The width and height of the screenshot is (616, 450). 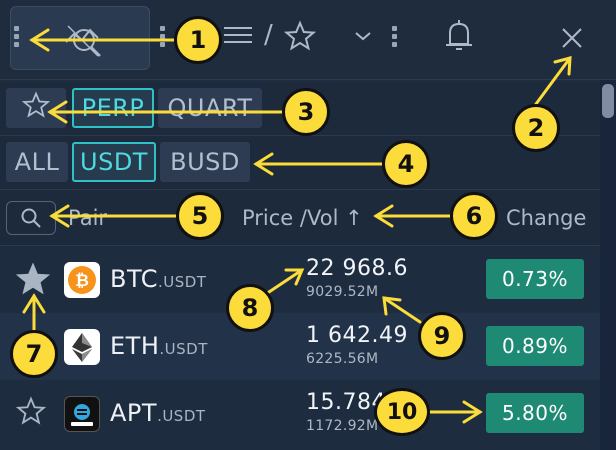 I want to click on tab-busd: BUSD, so click(x=205, y=162).